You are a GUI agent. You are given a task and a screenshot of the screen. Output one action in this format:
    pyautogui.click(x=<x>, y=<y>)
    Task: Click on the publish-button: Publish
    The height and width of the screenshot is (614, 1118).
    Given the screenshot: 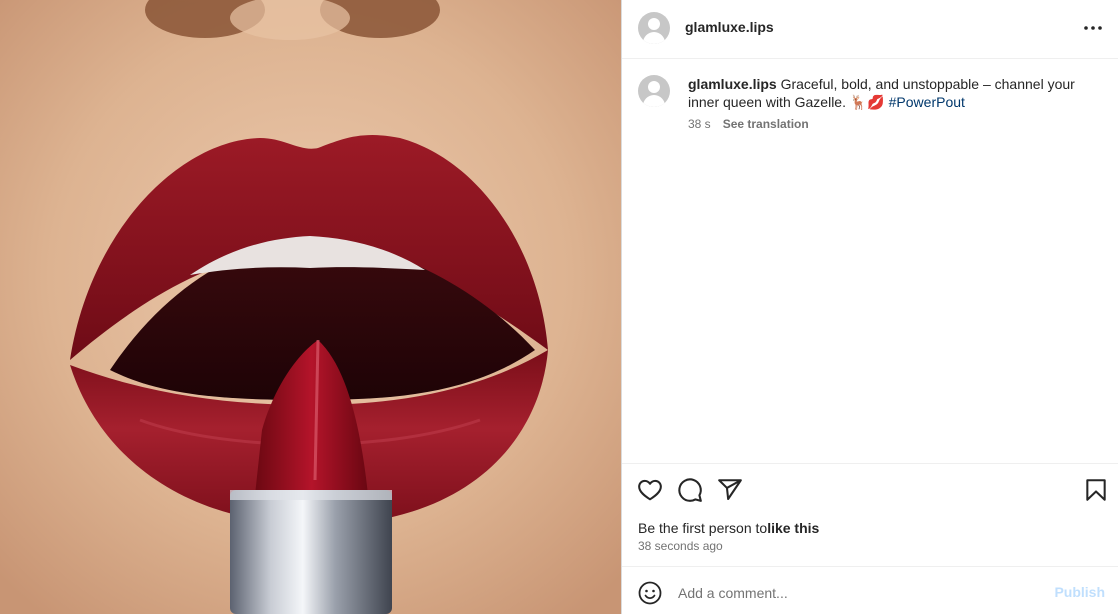 What is the action you would take?
    pyautogui.click(x=1079, y=592)
    